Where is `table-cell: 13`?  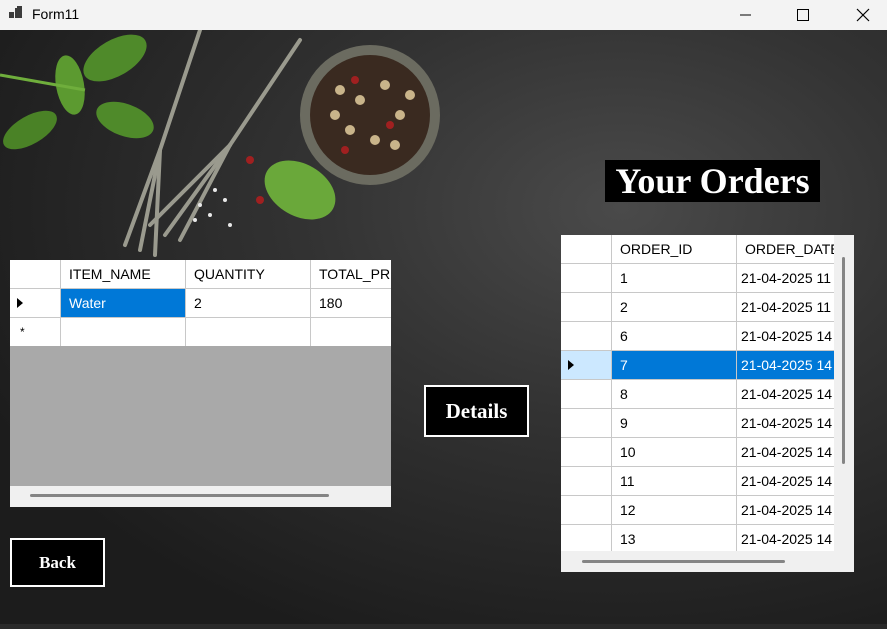
table-cell: 13 is located at coordinates (674, 538).